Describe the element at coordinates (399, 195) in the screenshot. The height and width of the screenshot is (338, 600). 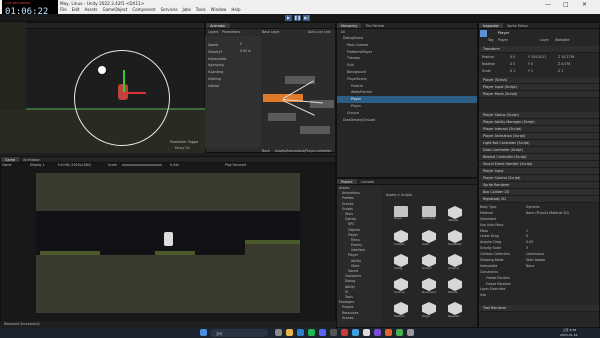
I see `project-breadcrumb: Assets > Scripts` at that location.